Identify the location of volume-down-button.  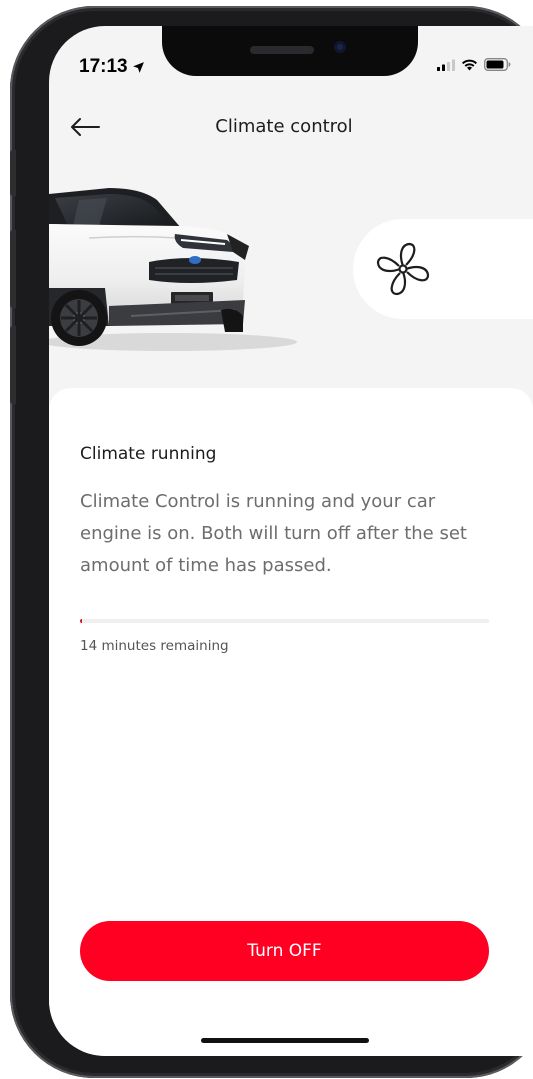
(13, 365).